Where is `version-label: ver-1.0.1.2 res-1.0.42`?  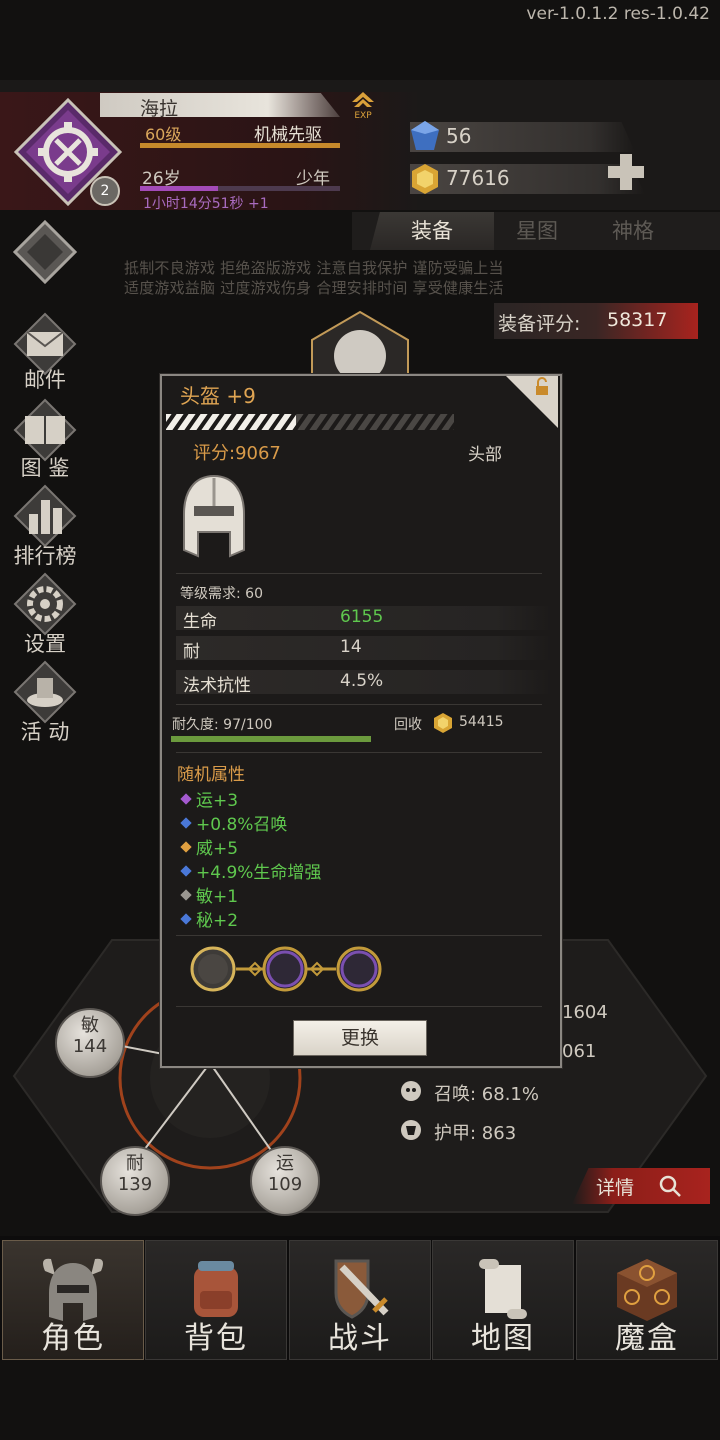 version-label: ver-1.0.1.2 res-1.0.42 is located at coordinates (618, 14).